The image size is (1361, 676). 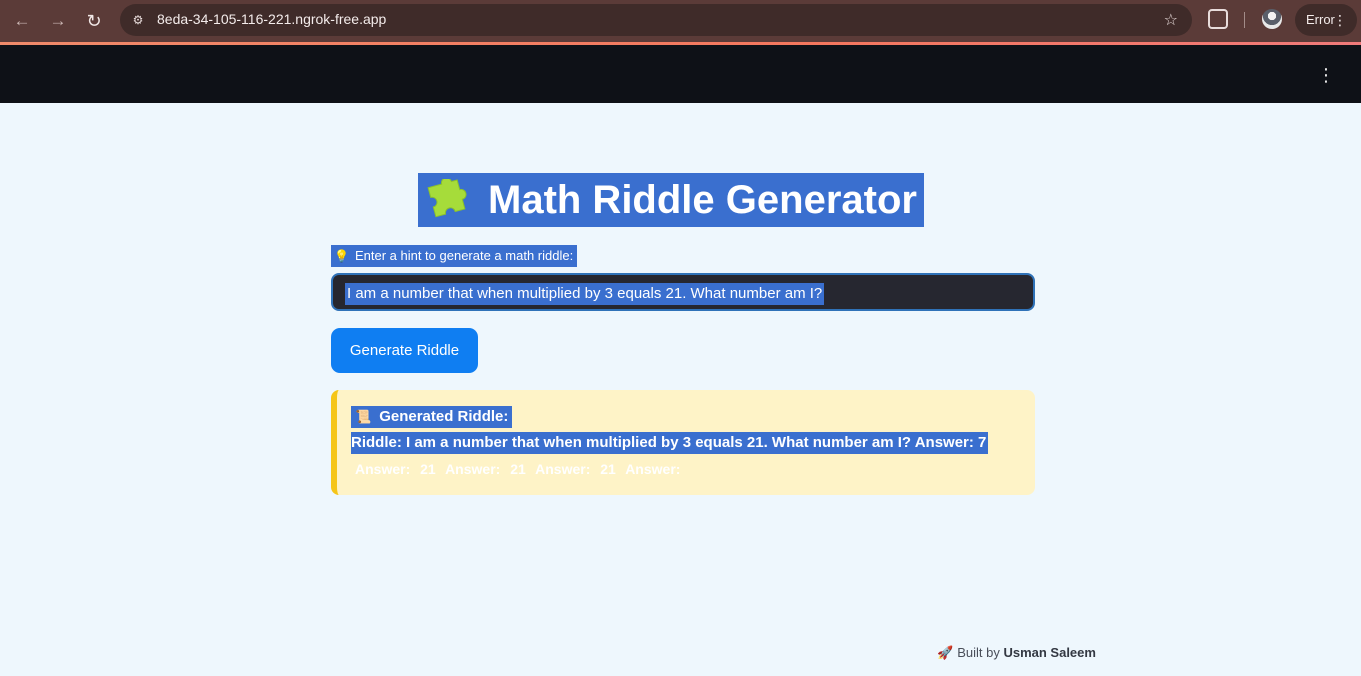 I want to click on browser-menu-icon: ⋮, so click(x=1340, y=20).